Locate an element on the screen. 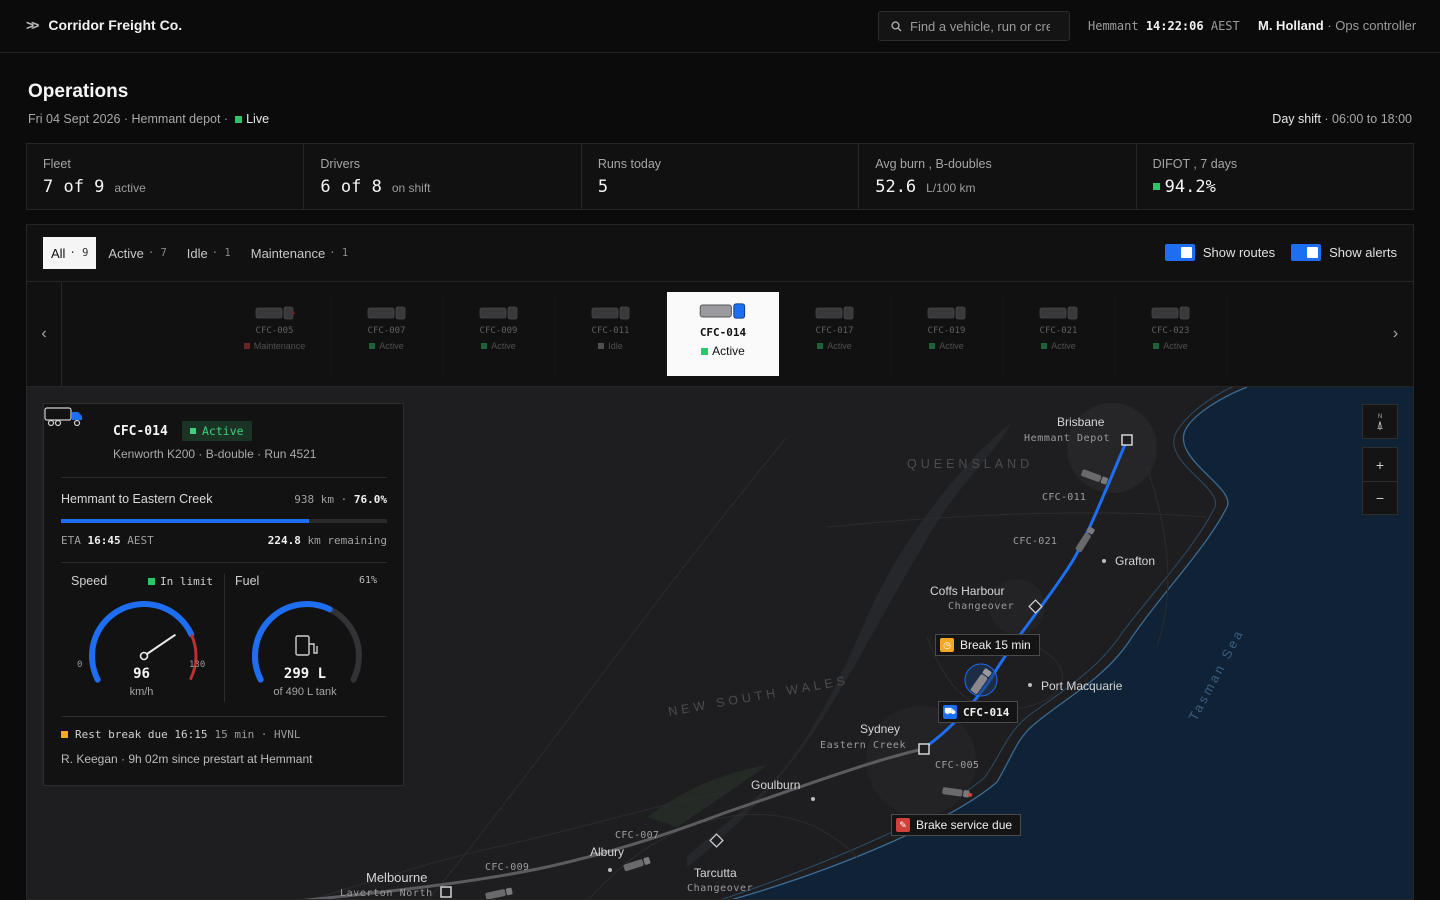 The width and height of the screenshot is (1440, 900). route-distance: 938 km · is located at coordinates (321, 499).